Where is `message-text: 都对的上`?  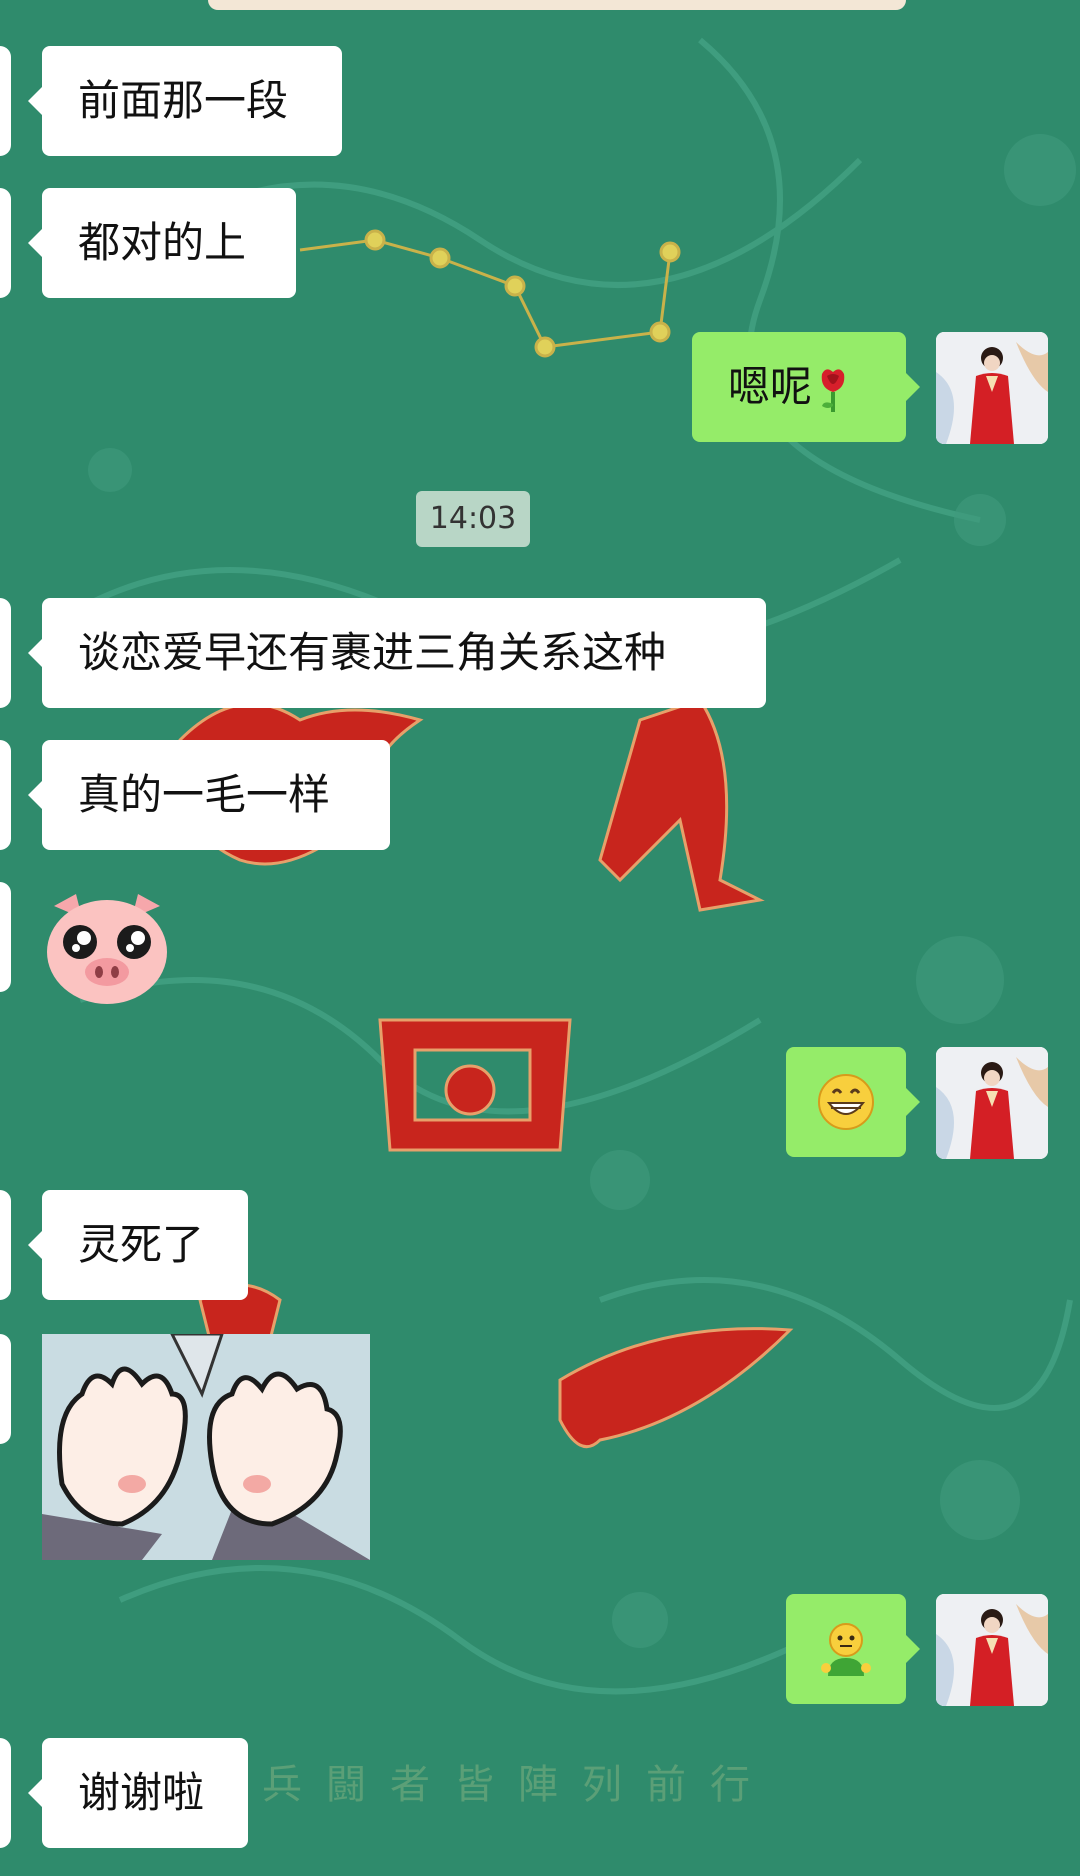
message-text: 都对的上 is located at coordinates (162, 242).